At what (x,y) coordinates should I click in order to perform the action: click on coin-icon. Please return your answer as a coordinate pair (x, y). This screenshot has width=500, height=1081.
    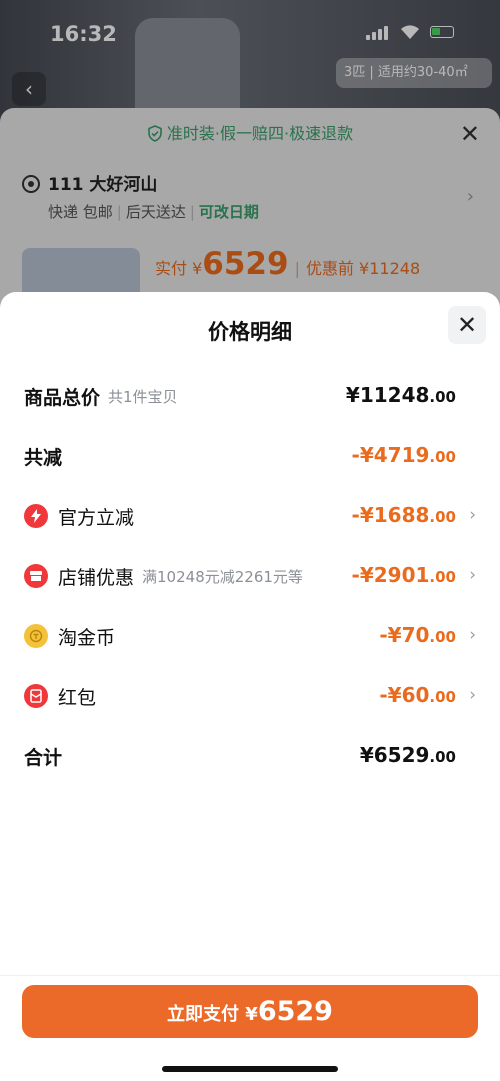
    Looking at the image, I should click on (36, 636).